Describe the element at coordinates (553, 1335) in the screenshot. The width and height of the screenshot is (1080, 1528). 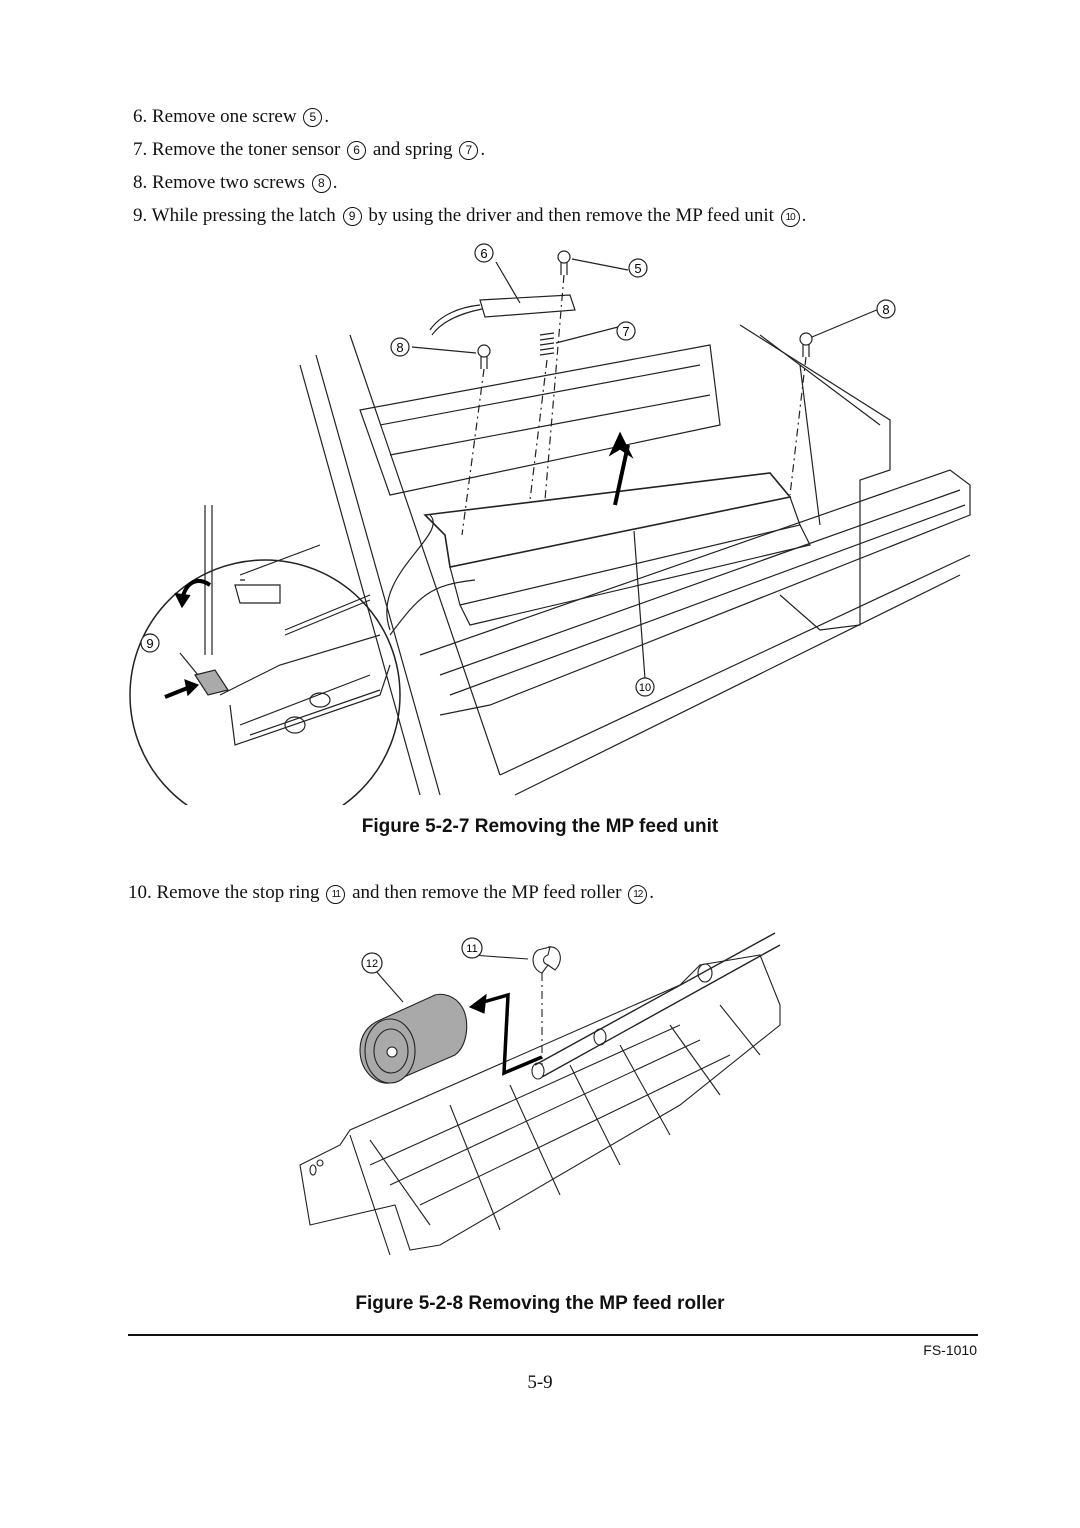
I see `footer-divider` at that location.